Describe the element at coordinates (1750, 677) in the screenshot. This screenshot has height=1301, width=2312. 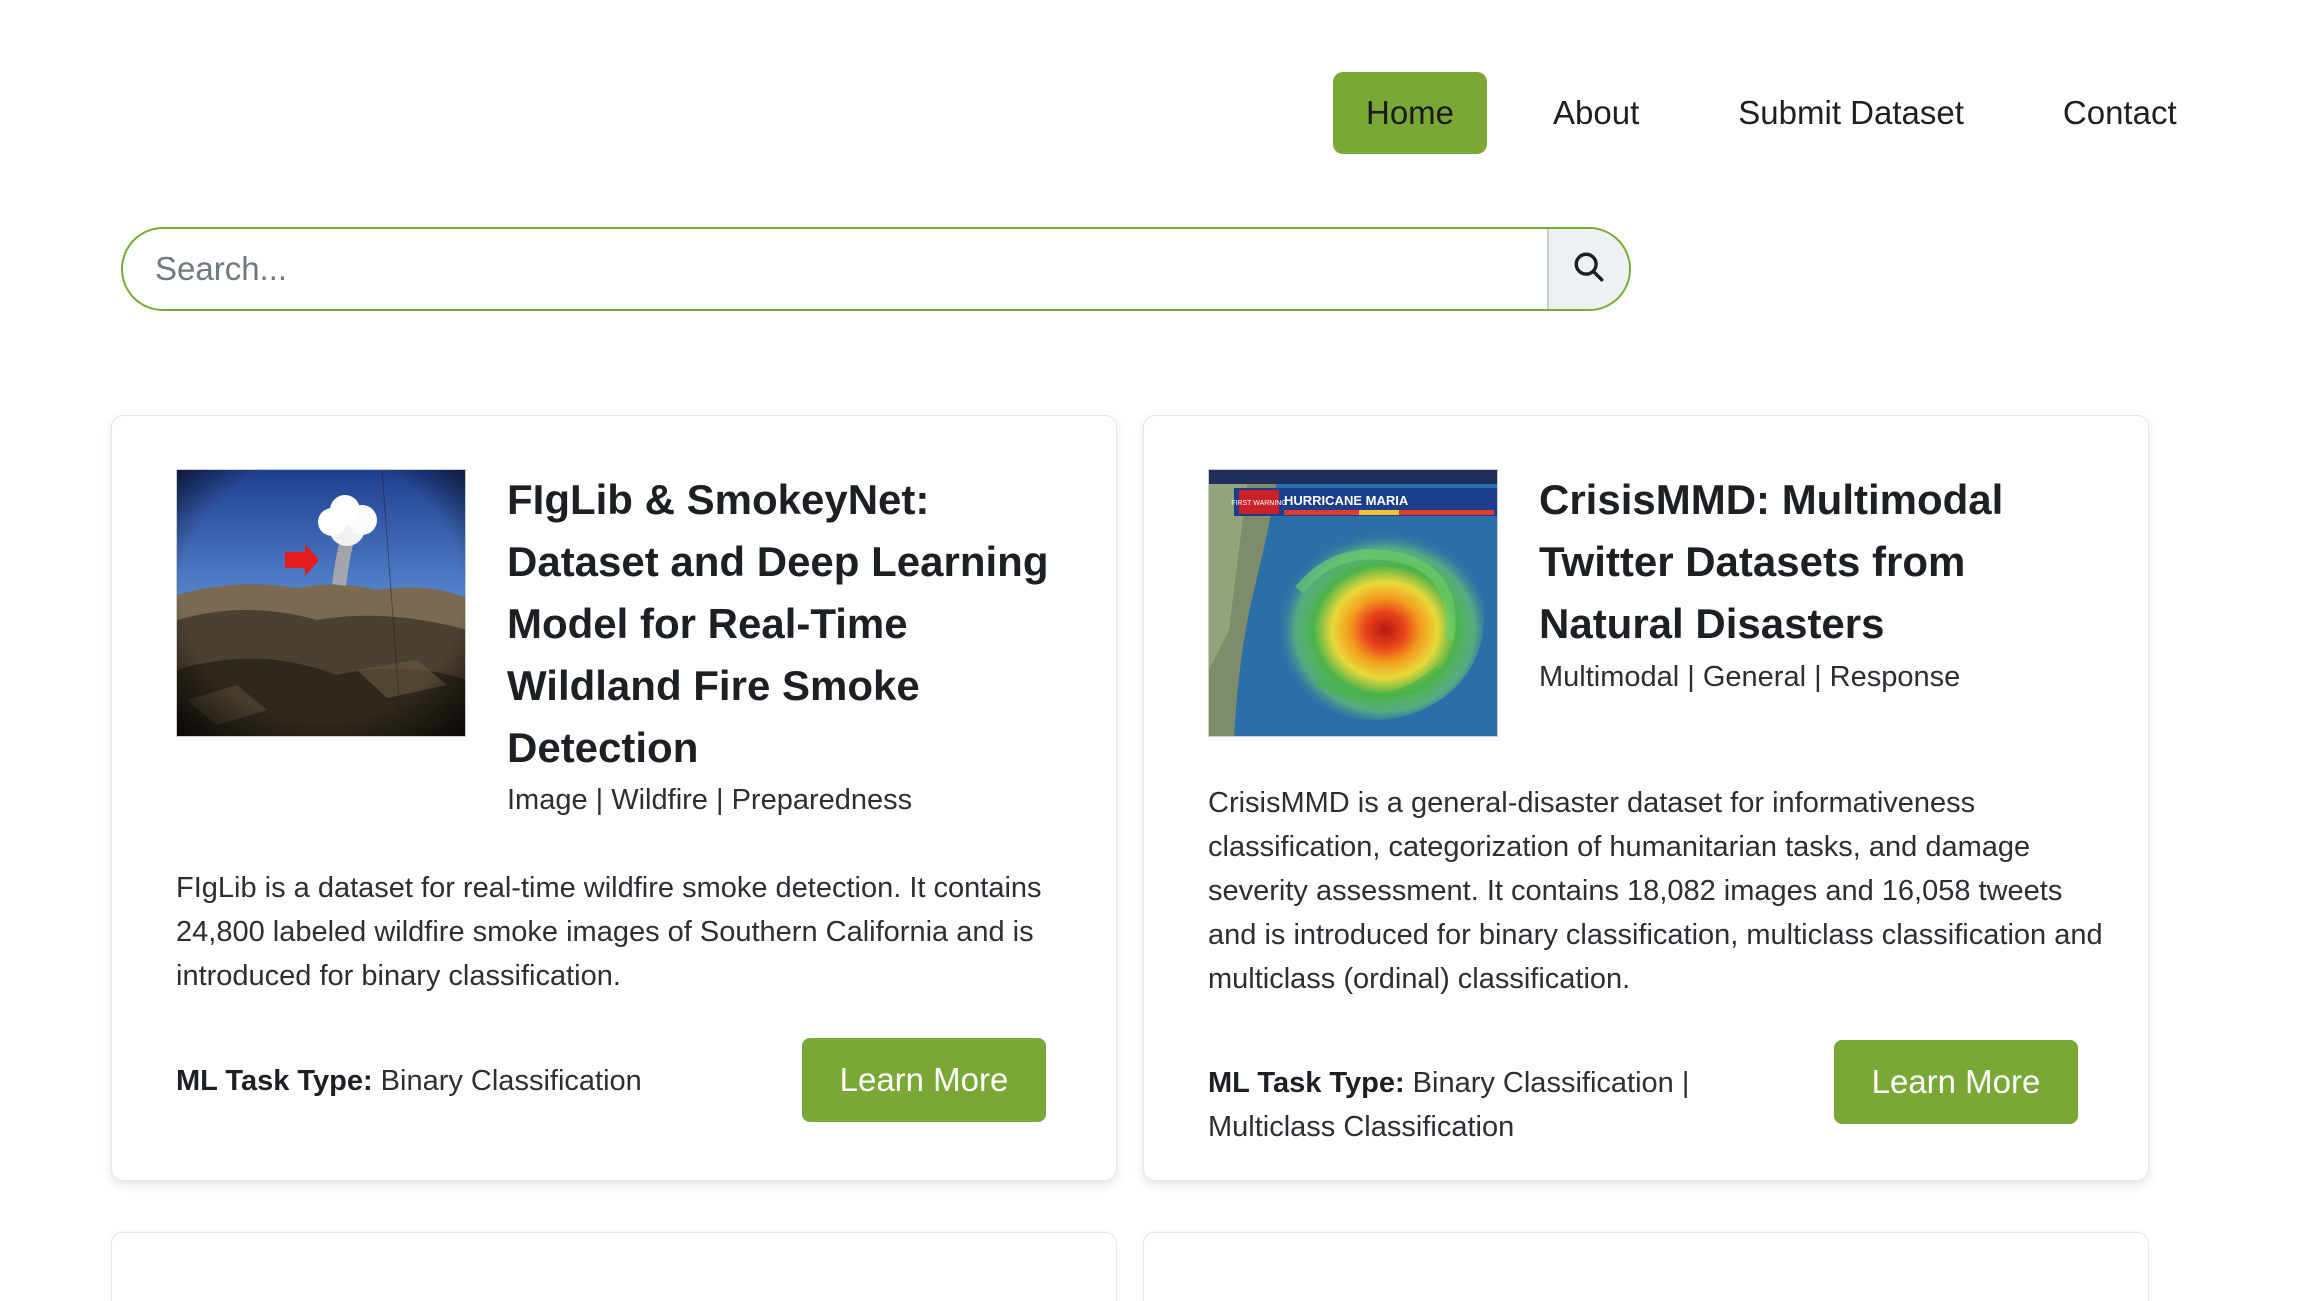
I see `dataset-tags: Multimodal | General | Response` at that location.